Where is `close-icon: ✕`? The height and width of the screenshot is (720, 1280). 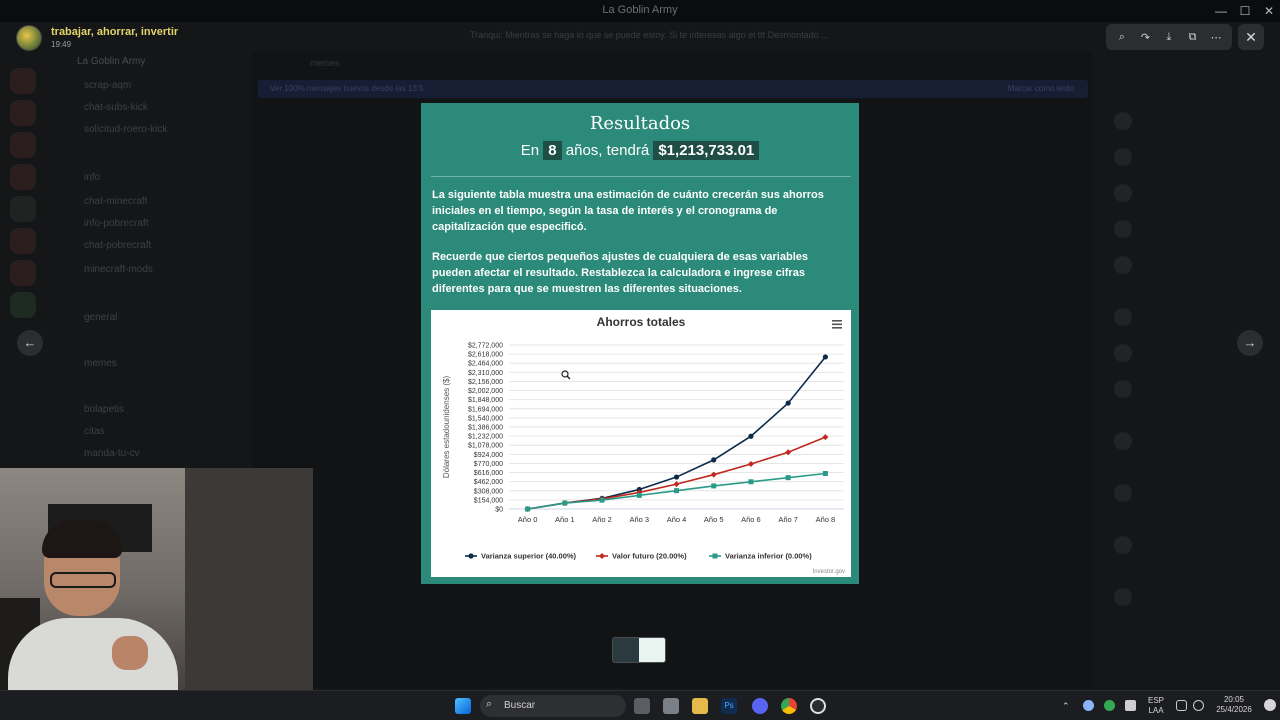
close-icon: ✕ is located at coordinates (1251, 37).